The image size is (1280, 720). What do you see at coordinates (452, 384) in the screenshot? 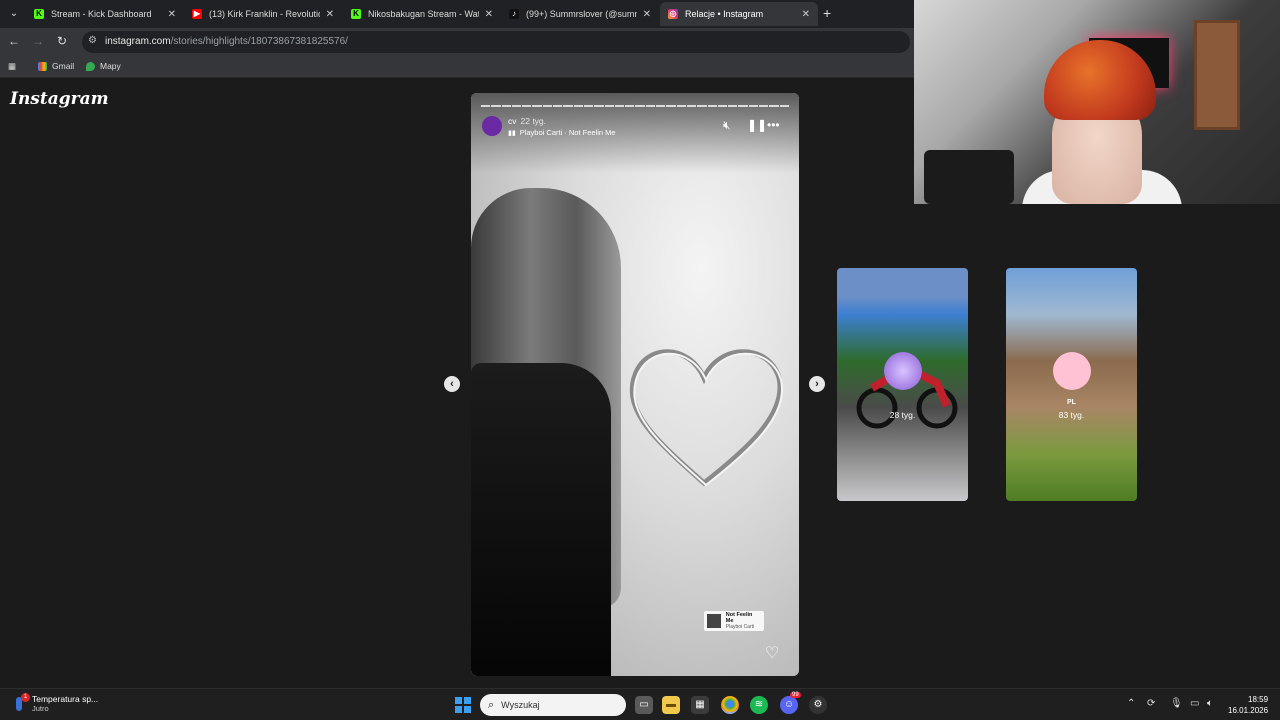
I see `previous-story-chevron-icon: ‹` at bounding box center [452, 384].